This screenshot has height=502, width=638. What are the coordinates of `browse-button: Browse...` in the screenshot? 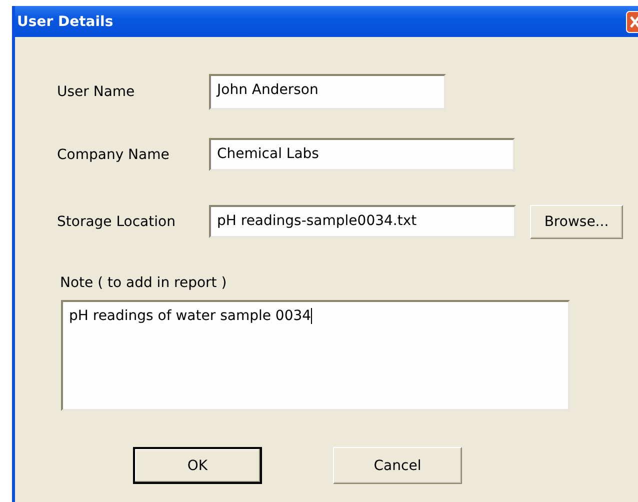 It's located at (576, 221).